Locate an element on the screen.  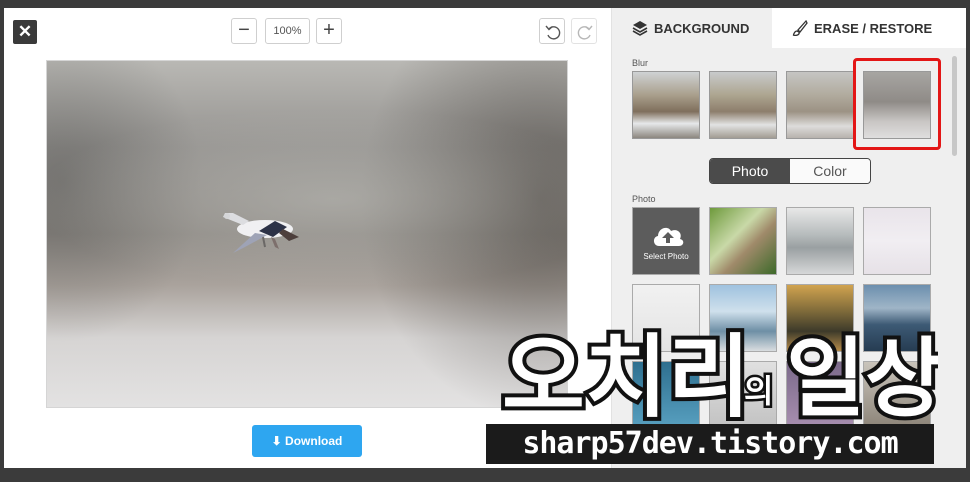
tab-erase-label: ERASE / RESTORE is located at coordinates (873, 28).